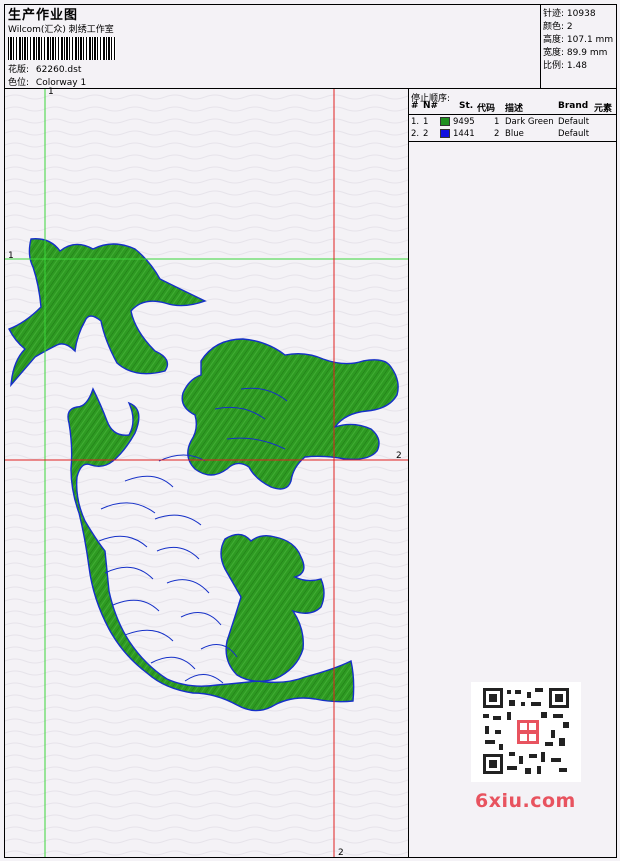 The height and width of the screenshot is (861, 620). What do you see at coordinates (445, 133) in the screenshot?
I see `color-swatch-blue` at bounding box center [445, 133].